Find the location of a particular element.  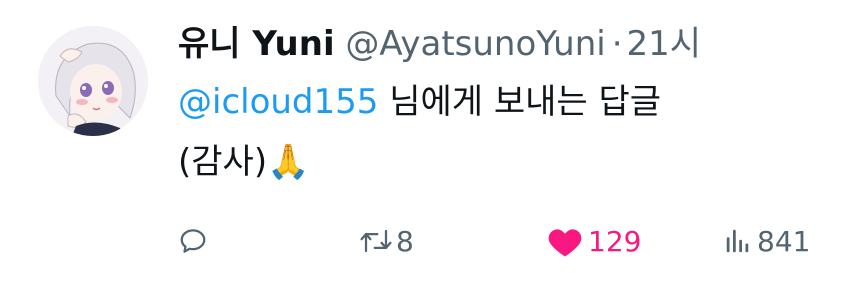

reply-context: @icloud155 님에게 보내는 답글 is located at coordinates (419, 102).